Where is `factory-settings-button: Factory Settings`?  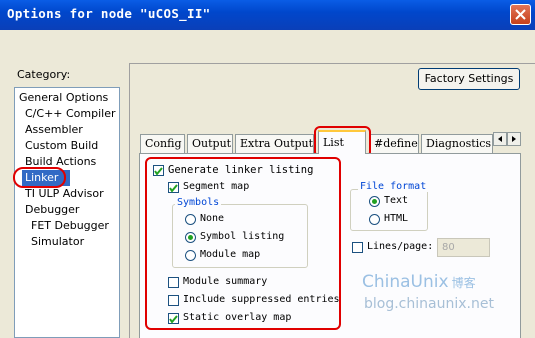
factory-settings-button: Factory Settings is located at coordinates (469, 79).